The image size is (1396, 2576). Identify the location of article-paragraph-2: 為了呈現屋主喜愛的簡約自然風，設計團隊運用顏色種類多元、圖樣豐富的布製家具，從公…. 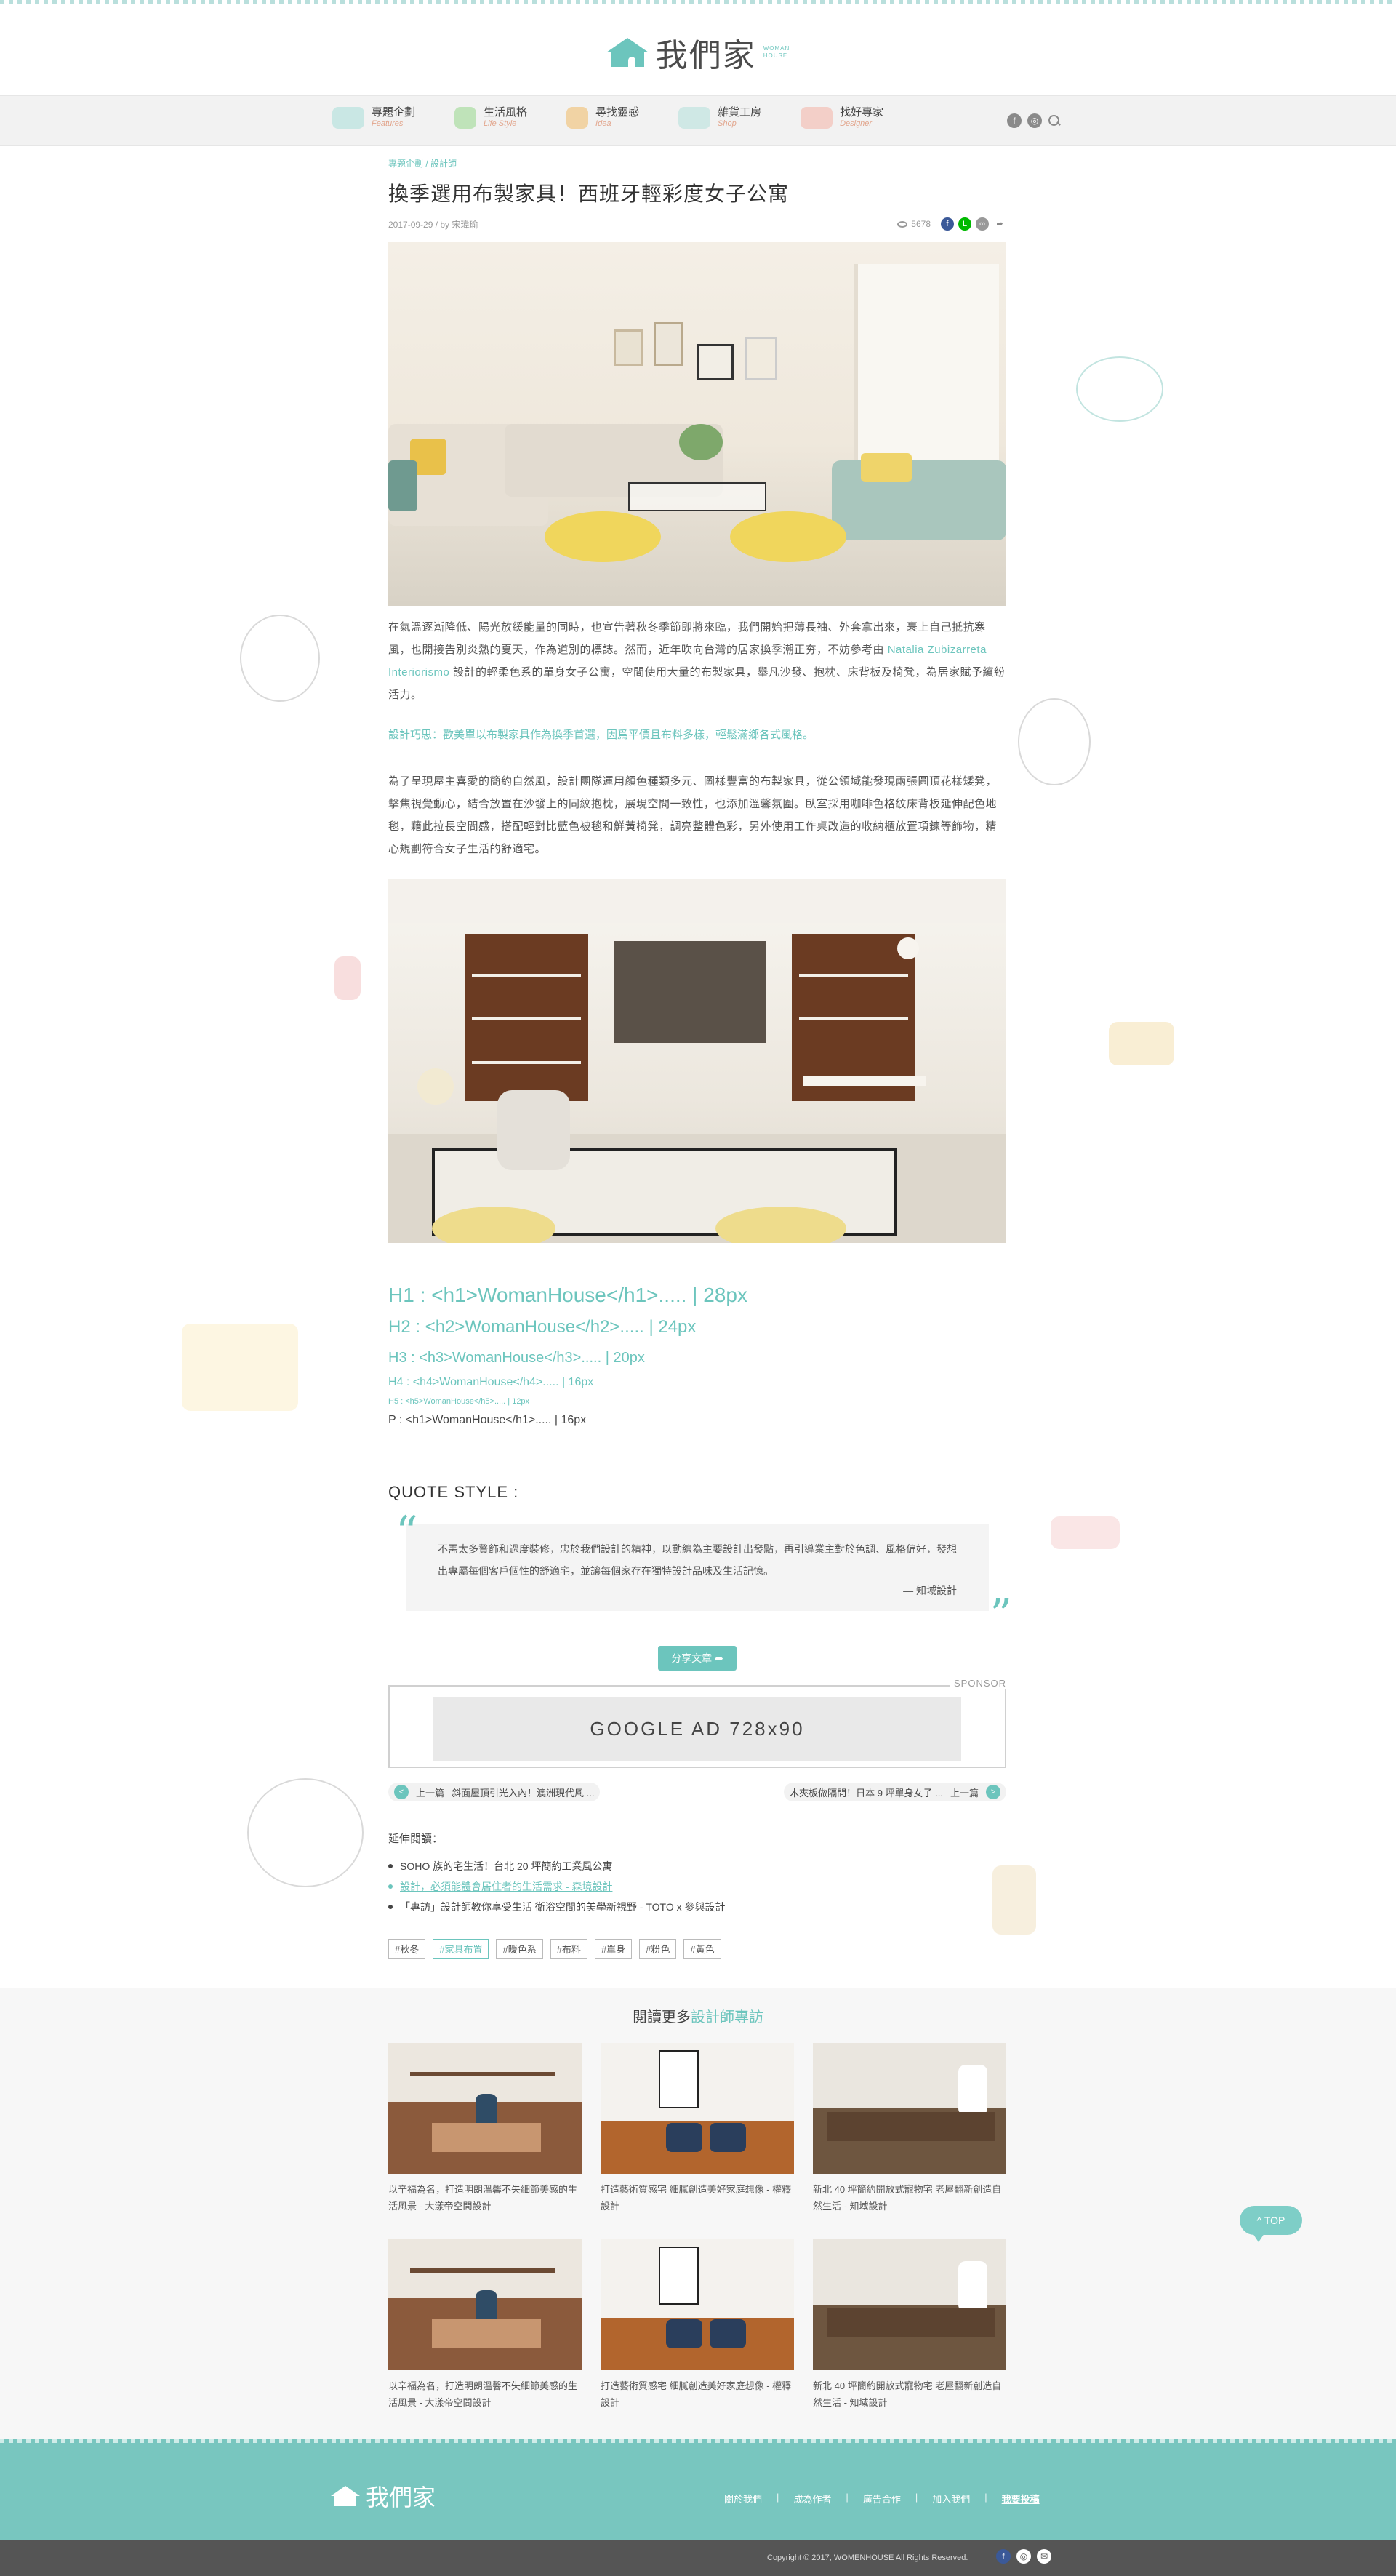
(693, 815).